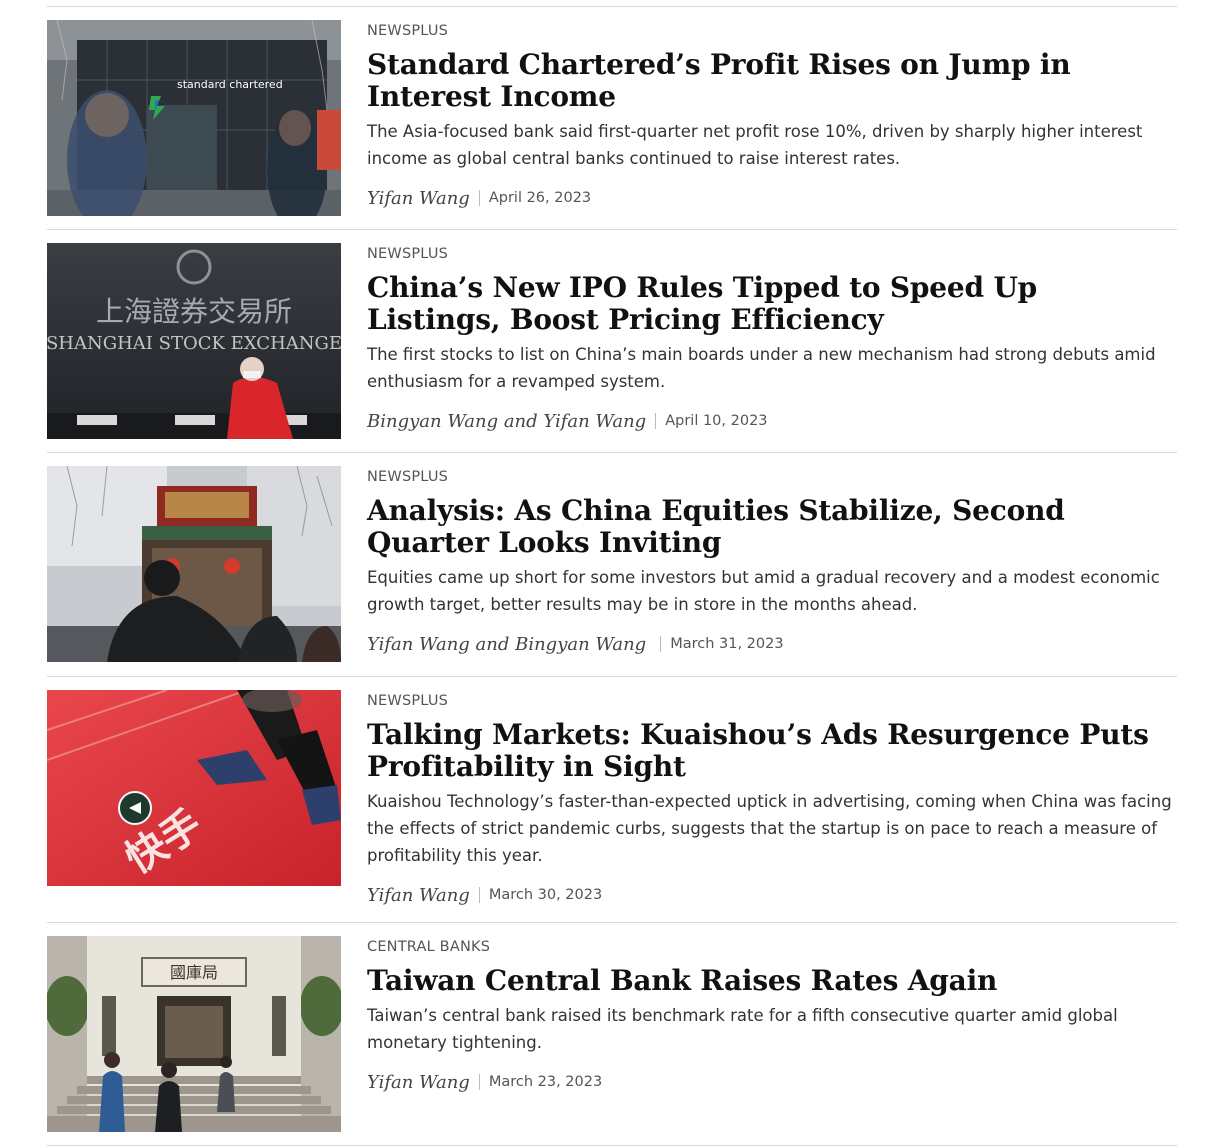 The width and height of the screenshot is (1218, 1148). I want to click on article-thumbnail: 國庫局, so click(194, 1034).